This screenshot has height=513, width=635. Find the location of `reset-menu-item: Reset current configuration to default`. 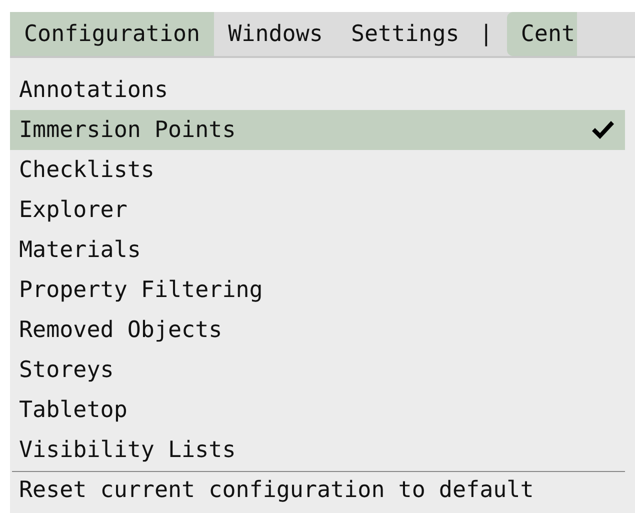

reset-menu-item: Reset current configuration to default is located at coordinates (277, 490).